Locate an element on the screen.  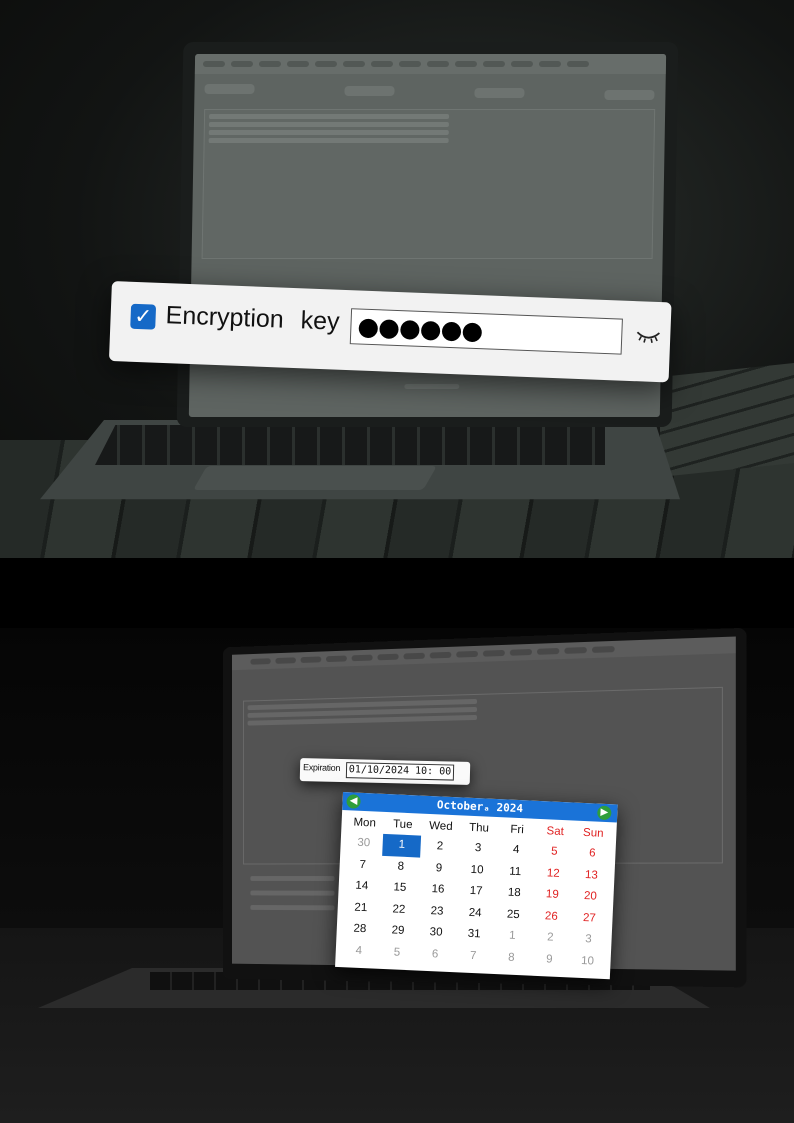
expiration-input: 01/10/2024 10: 00 is located at coordinates (400, 771).